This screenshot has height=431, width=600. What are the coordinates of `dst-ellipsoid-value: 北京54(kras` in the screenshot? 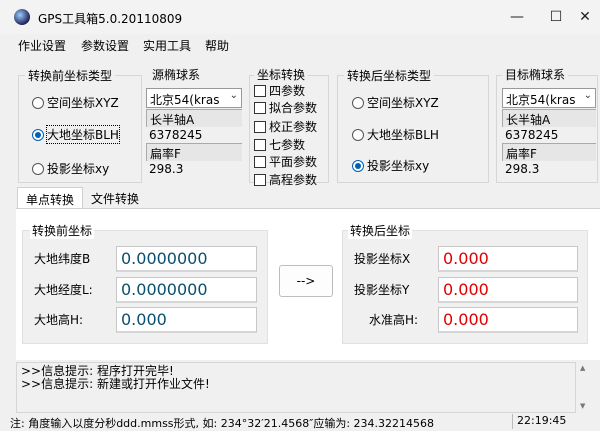 It's located at (541, 100).